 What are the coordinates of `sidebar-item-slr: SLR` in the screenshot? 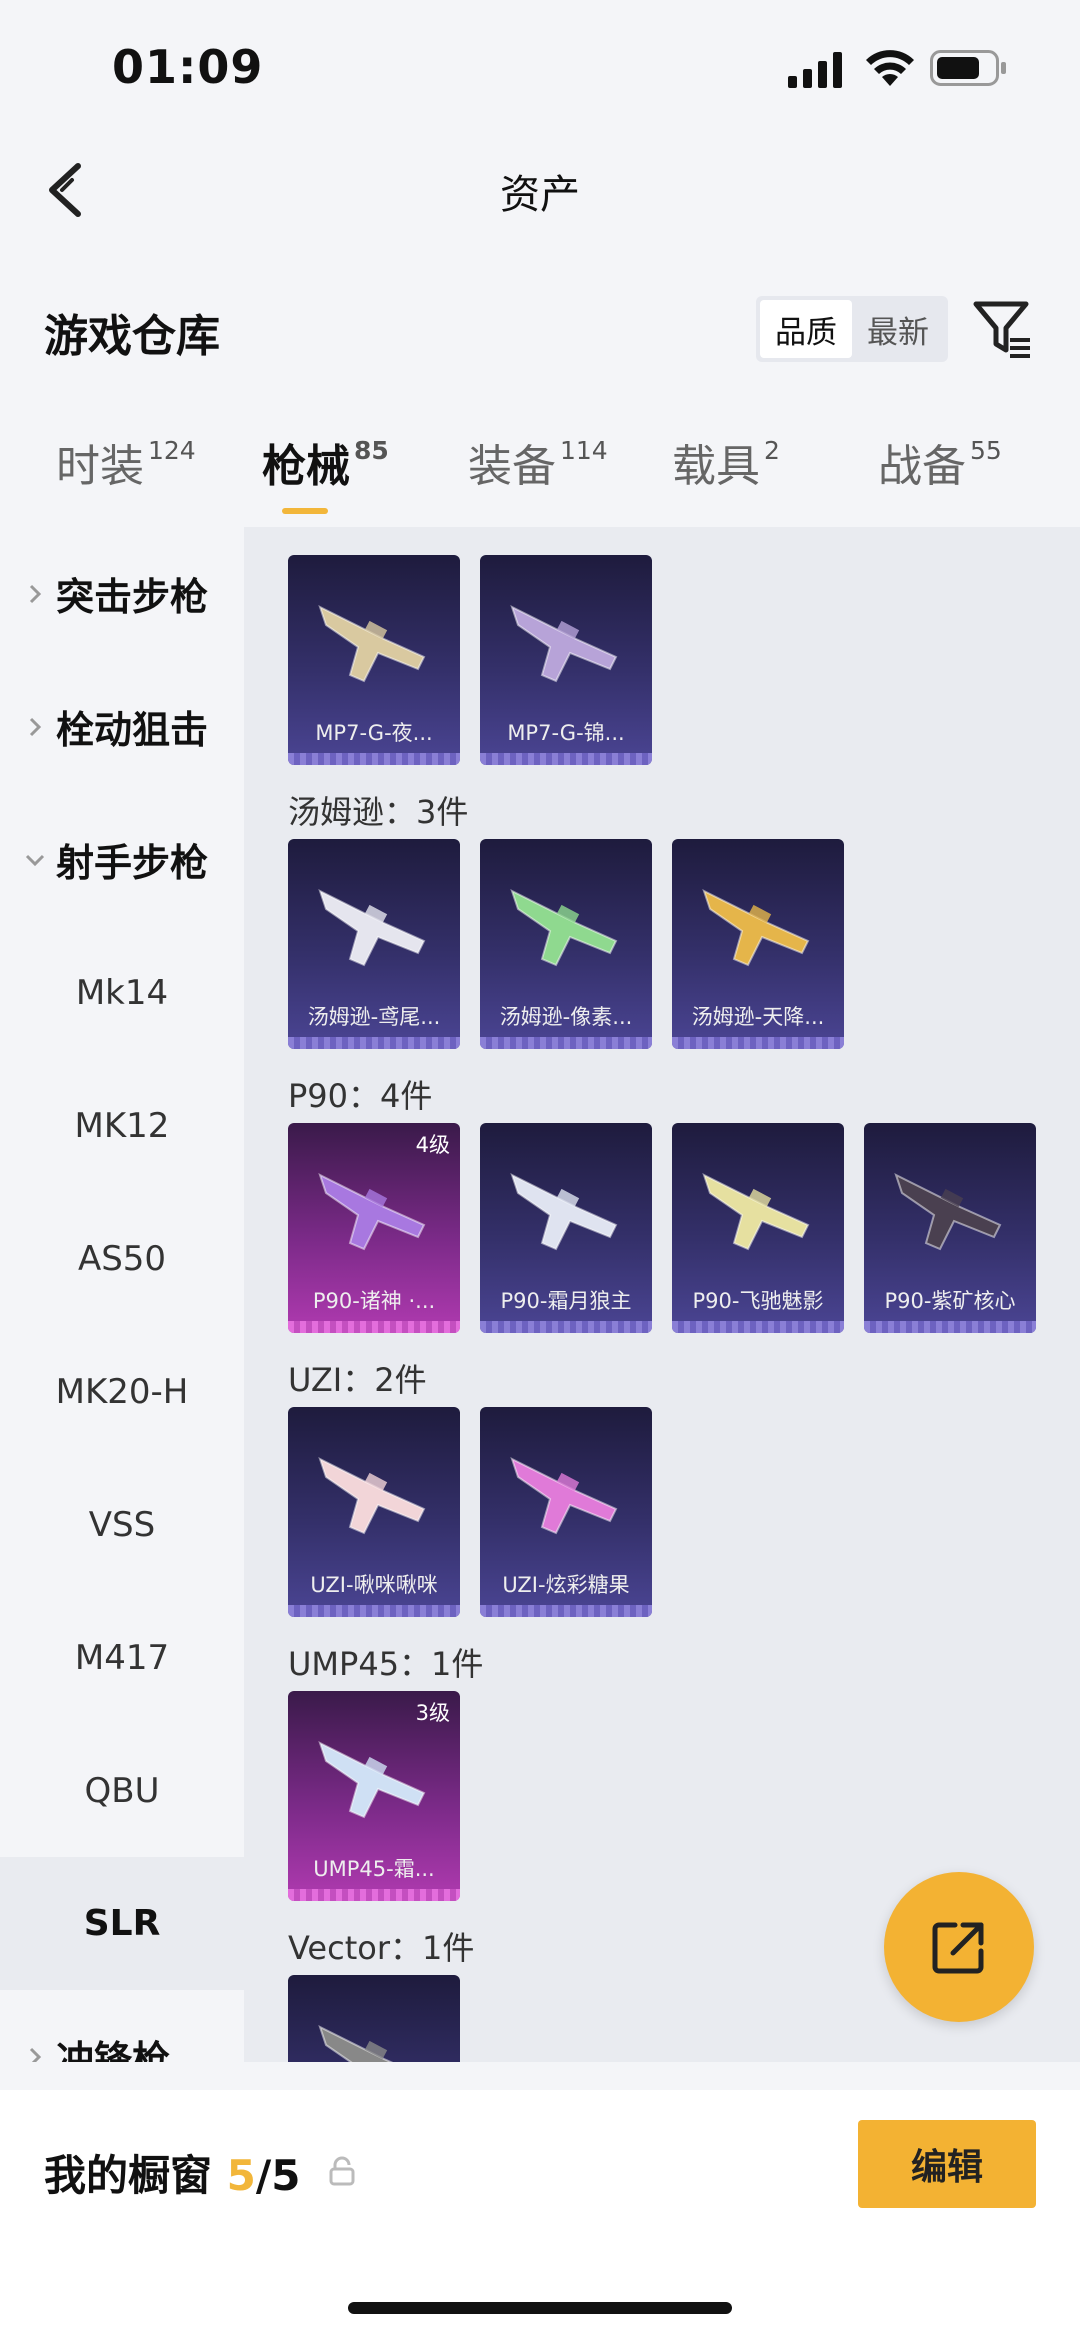 It's located at (122, 1923).